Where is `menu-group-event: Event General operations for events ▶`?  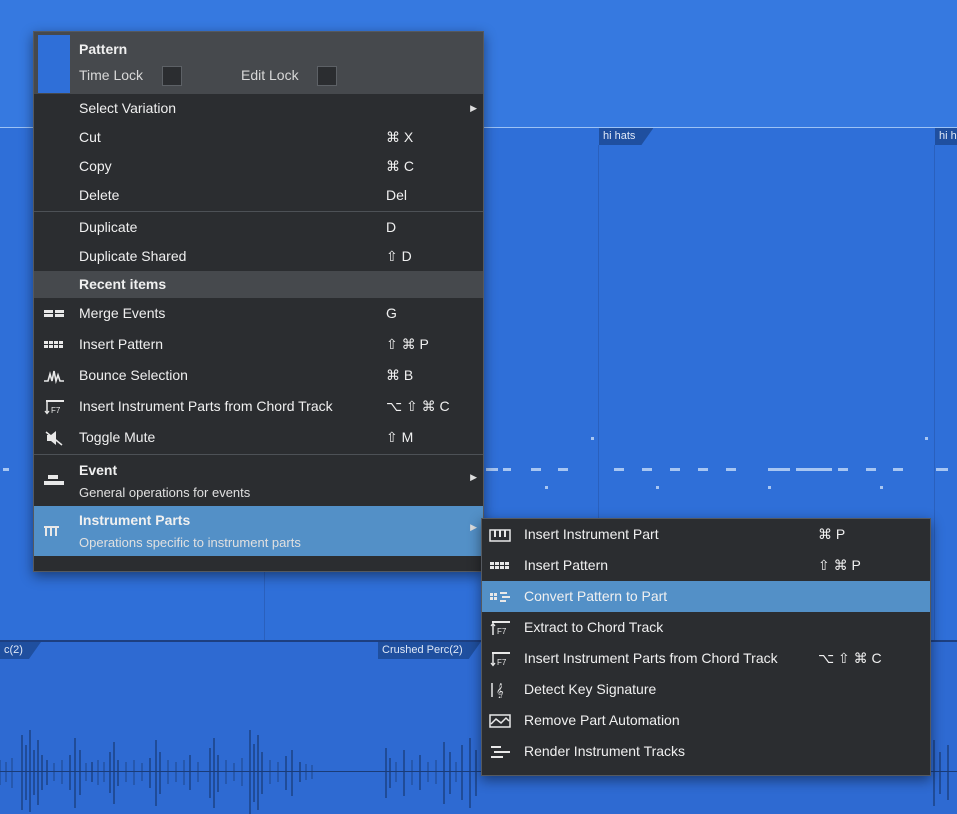
menu-group-event: Event General operations for events ▶ is located at coordinates (258, 481).